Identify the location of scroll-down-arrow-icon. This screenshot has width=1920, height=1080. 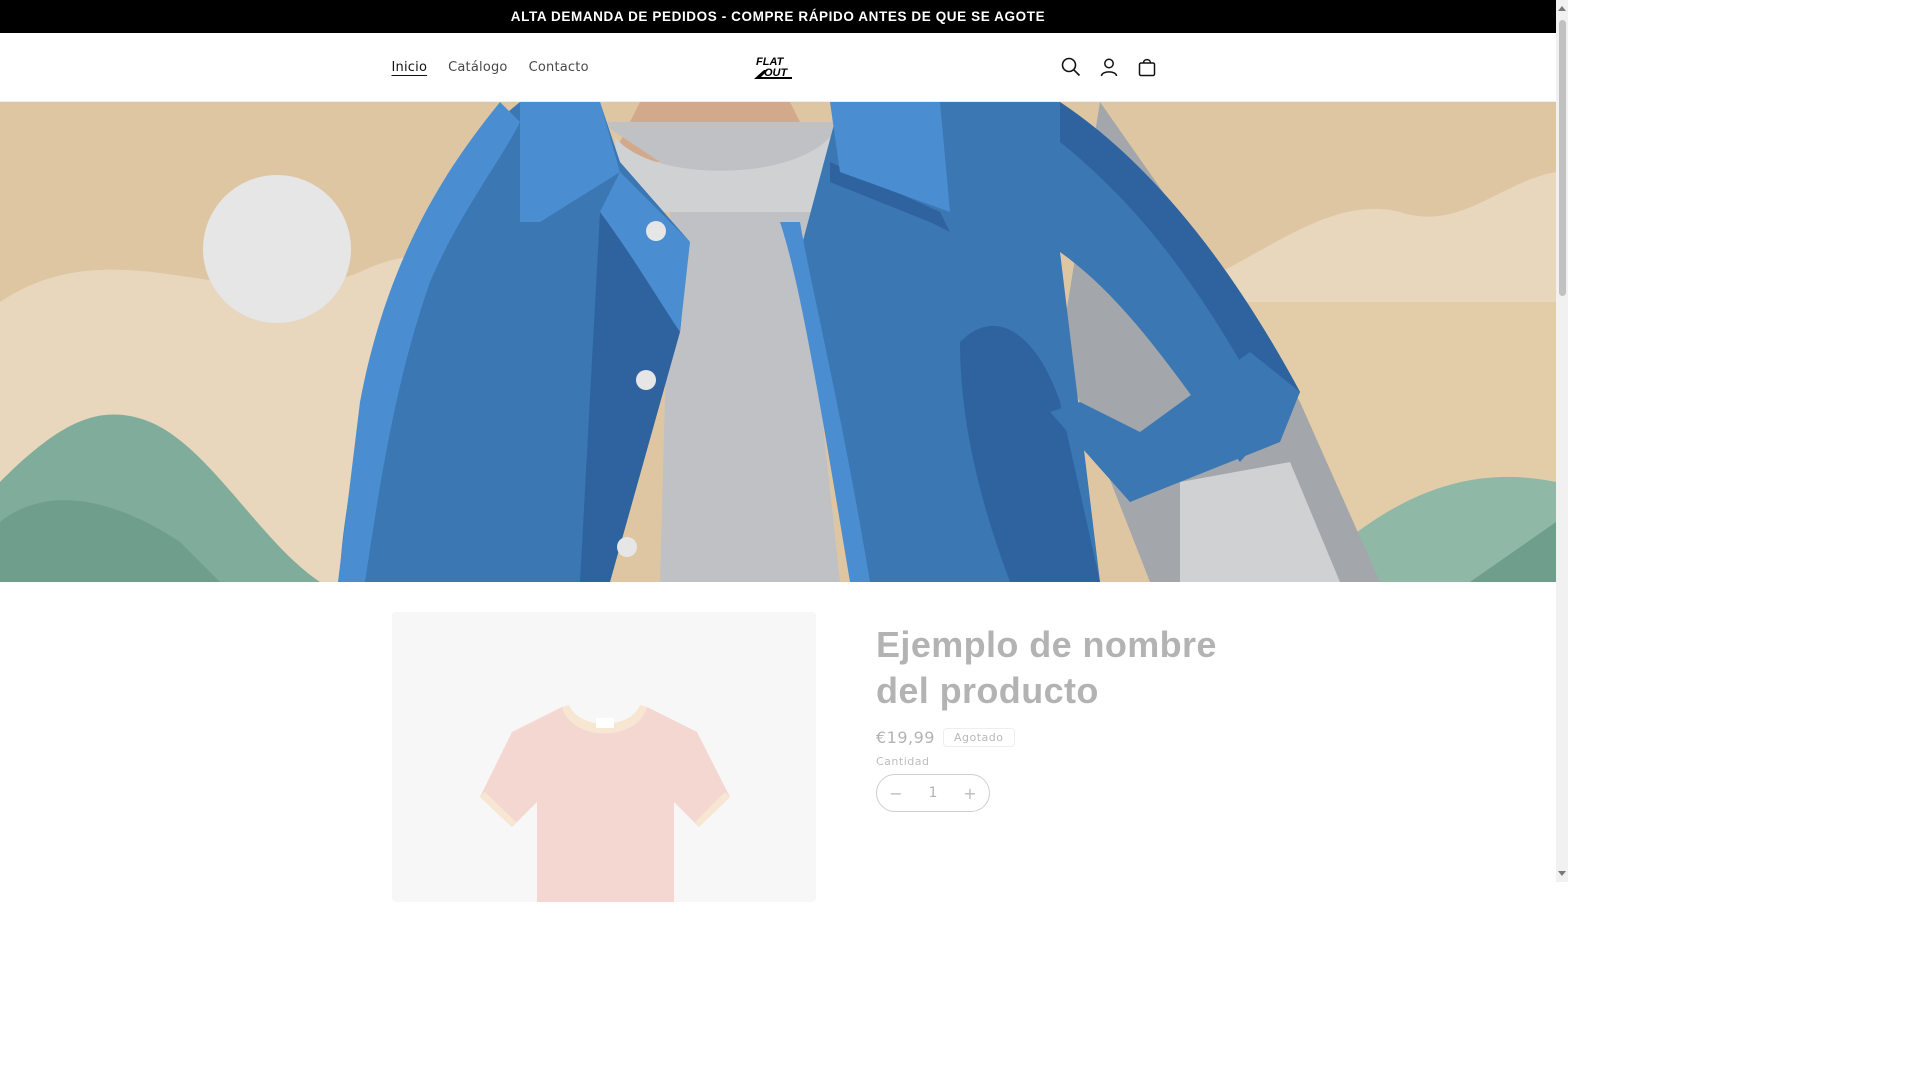
(1562, 873).